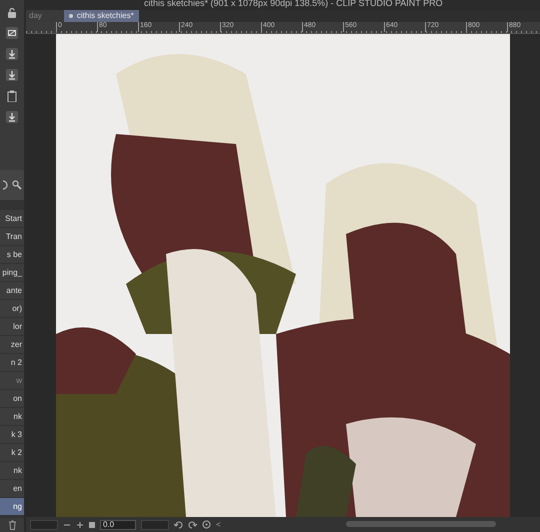 This screenshot has width=540, height=532. I want to click on trash-icon, so click(12, 525).